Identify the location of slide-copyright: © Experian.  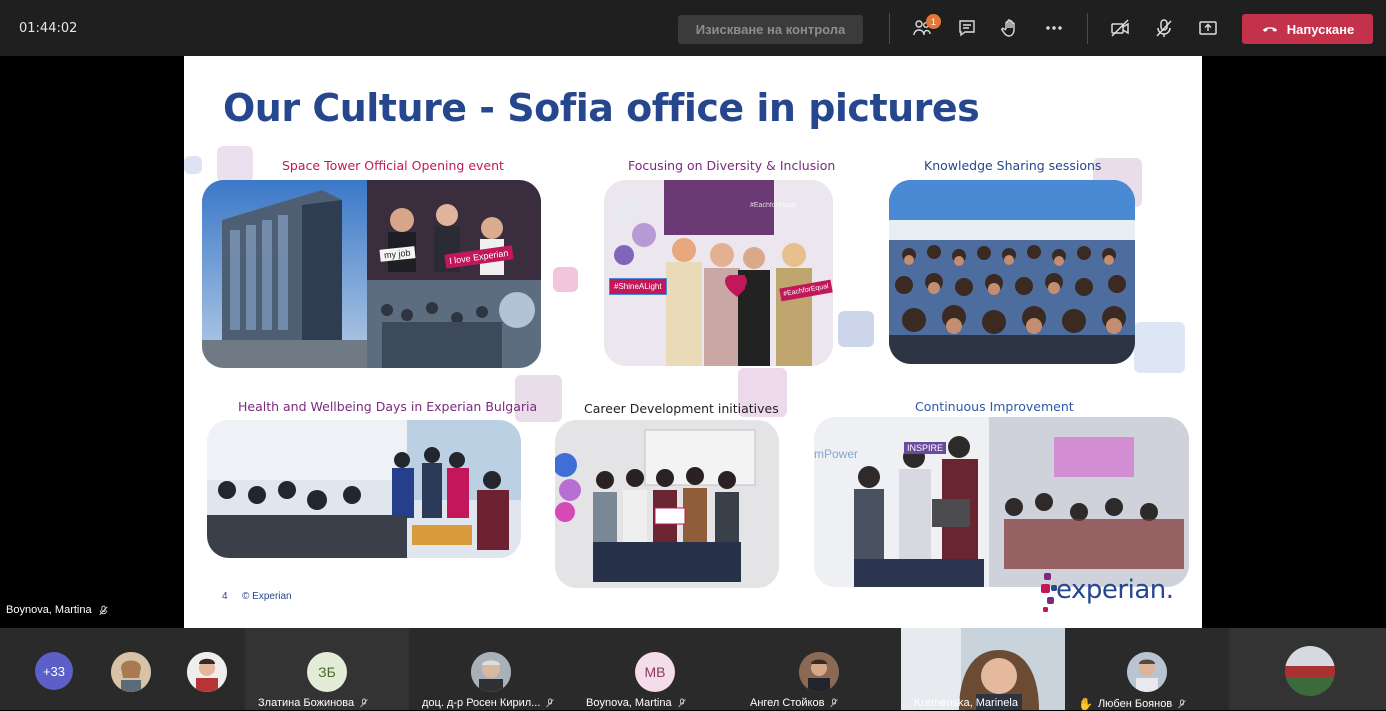
(267, 596).